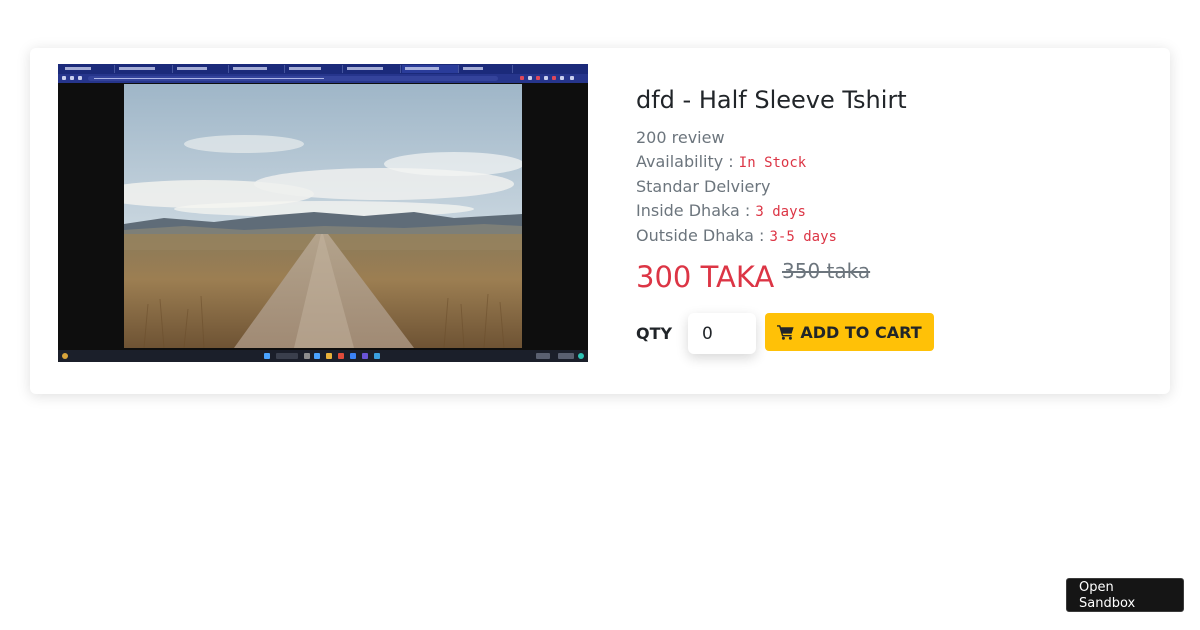 The height and width of the screenshot is (630, 1200). I want to click on screenshot-taskbar, so click(323, 356).